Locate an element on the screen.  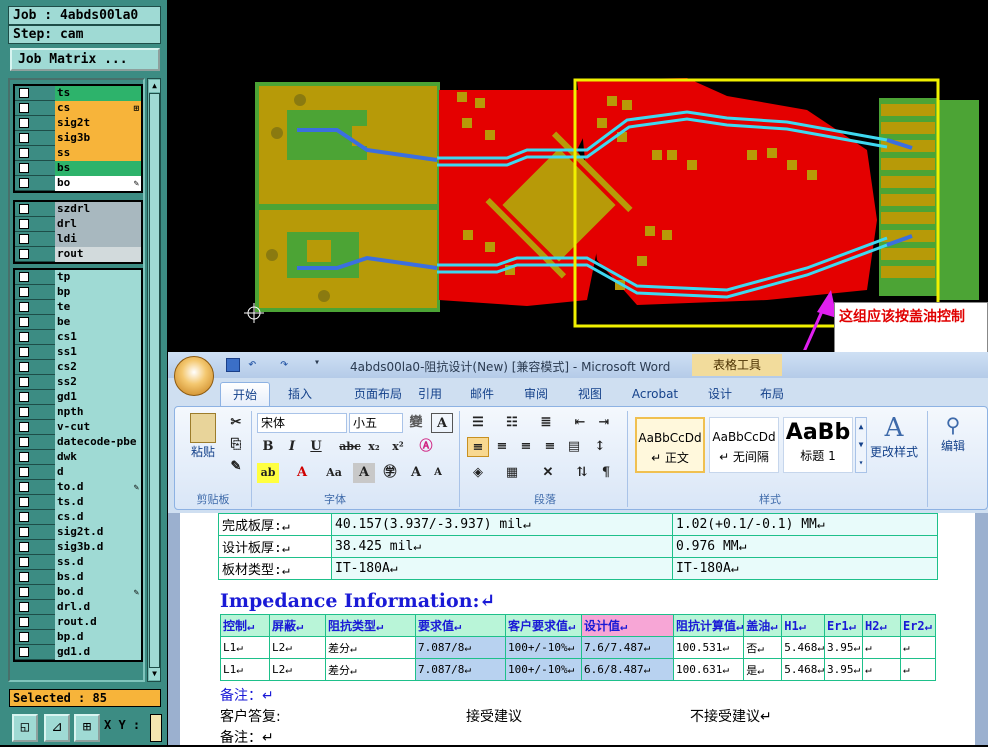
layer-row: ss2 is located at coordinates (78, 382).